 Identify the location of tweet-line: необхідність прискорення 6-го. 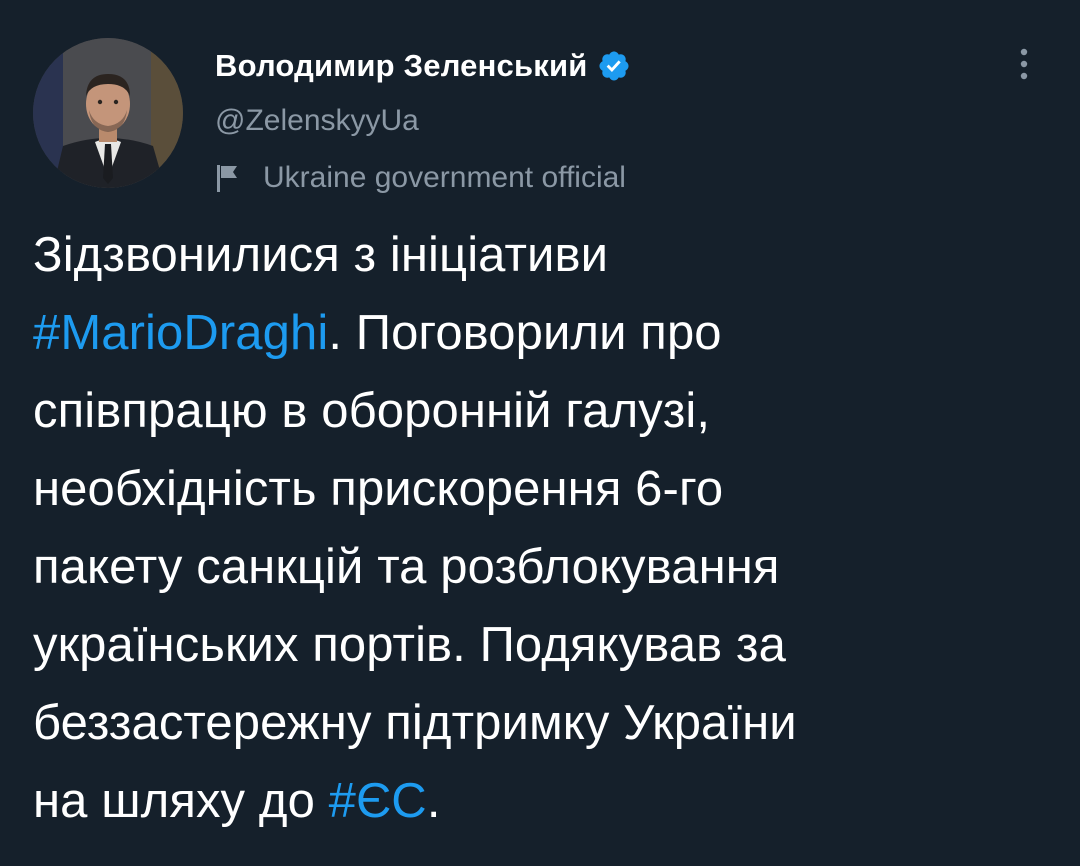
(543, 489).